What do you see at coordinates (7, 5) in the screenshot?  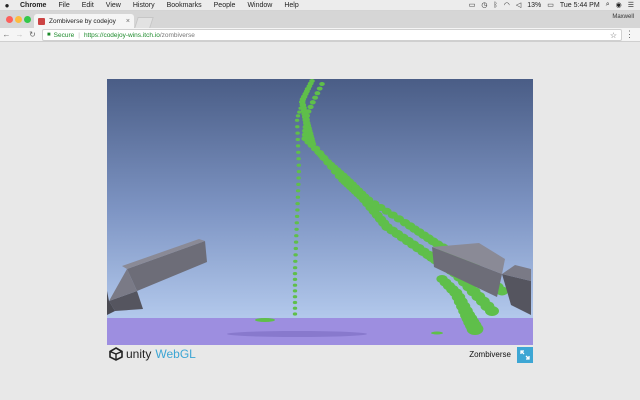 I see `apple-icon: ●` at bounding box center [7, 5].